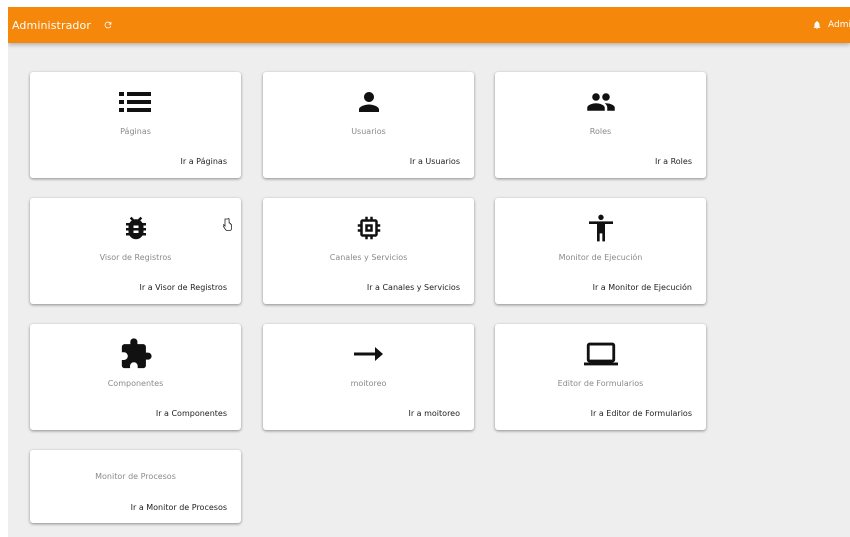 The height and width of the screenshot is (537, 850). Describe the element at coordinates (368, 377) in the screenshot. I see `card-moitoreo: moitoreo Ir a moitoreo` at that location.